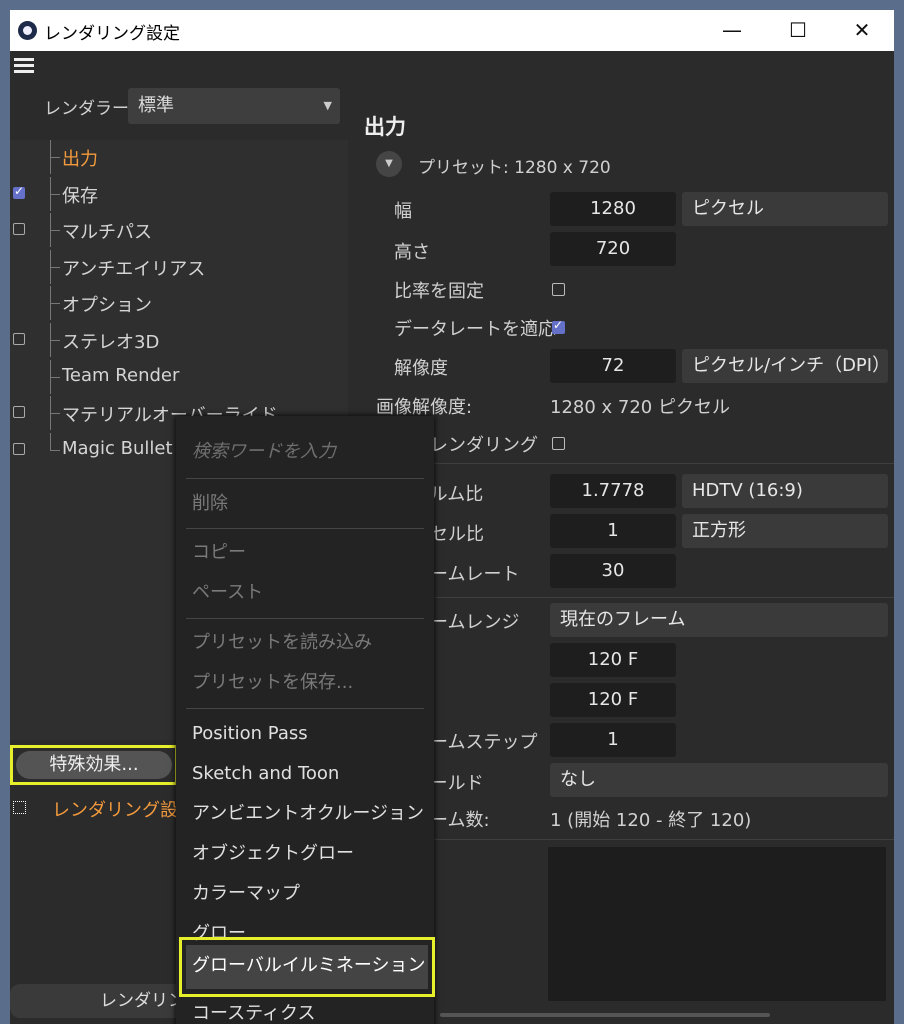  I want to click on frame-range-dropdown: 現在のフレーム, so click(719, 620).